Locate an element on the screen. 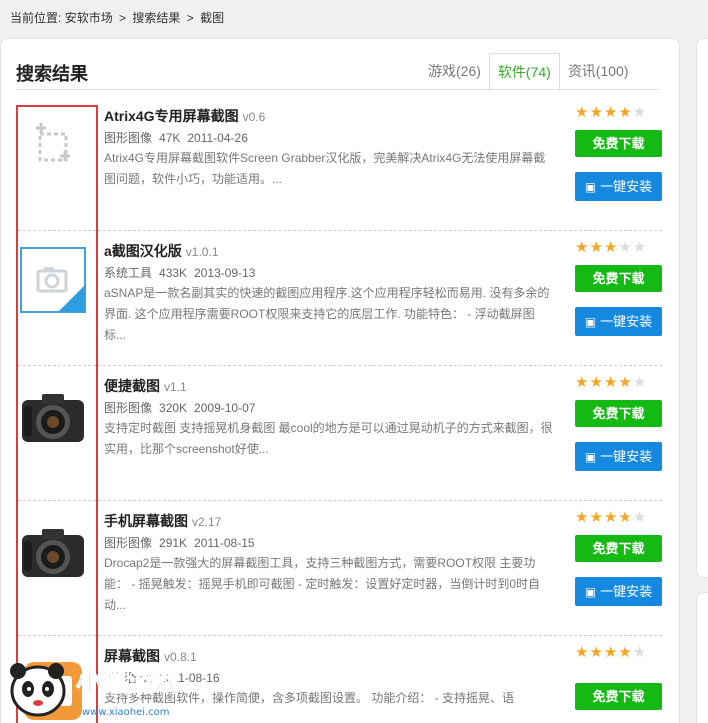 The image size is (708, 723). app-size: 291K is located at coordinates (173, 543).